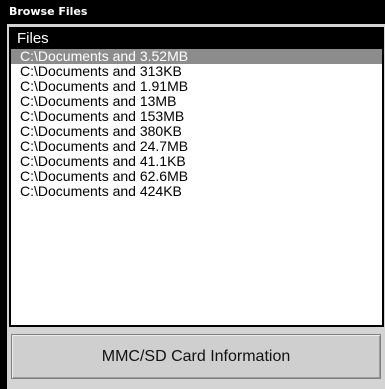 The height and width of the screenshot is (389, 385). Describe the element at coordinates (196, 356) in the screenshot. I see `mmc-sd-card-information-button: MMC/SD Card Information` at that location.